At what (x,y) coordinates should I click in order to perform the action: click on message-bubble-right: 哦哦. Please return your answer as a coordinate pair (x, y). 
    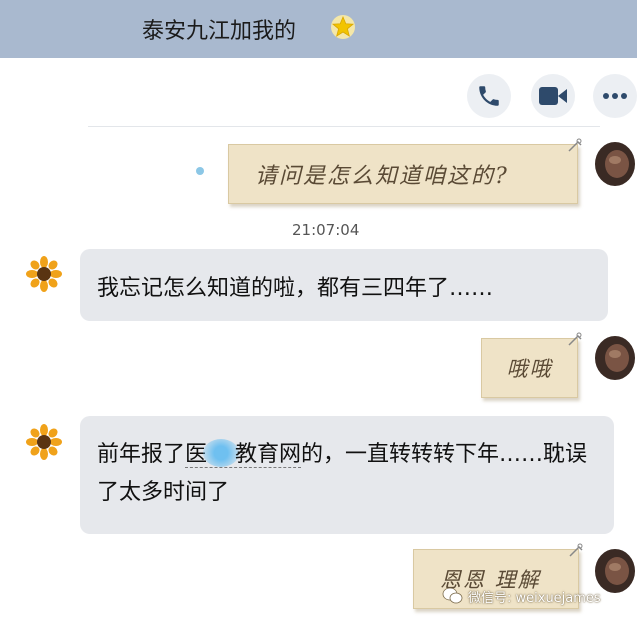
    Looking at the image, I should click on (531, 365).